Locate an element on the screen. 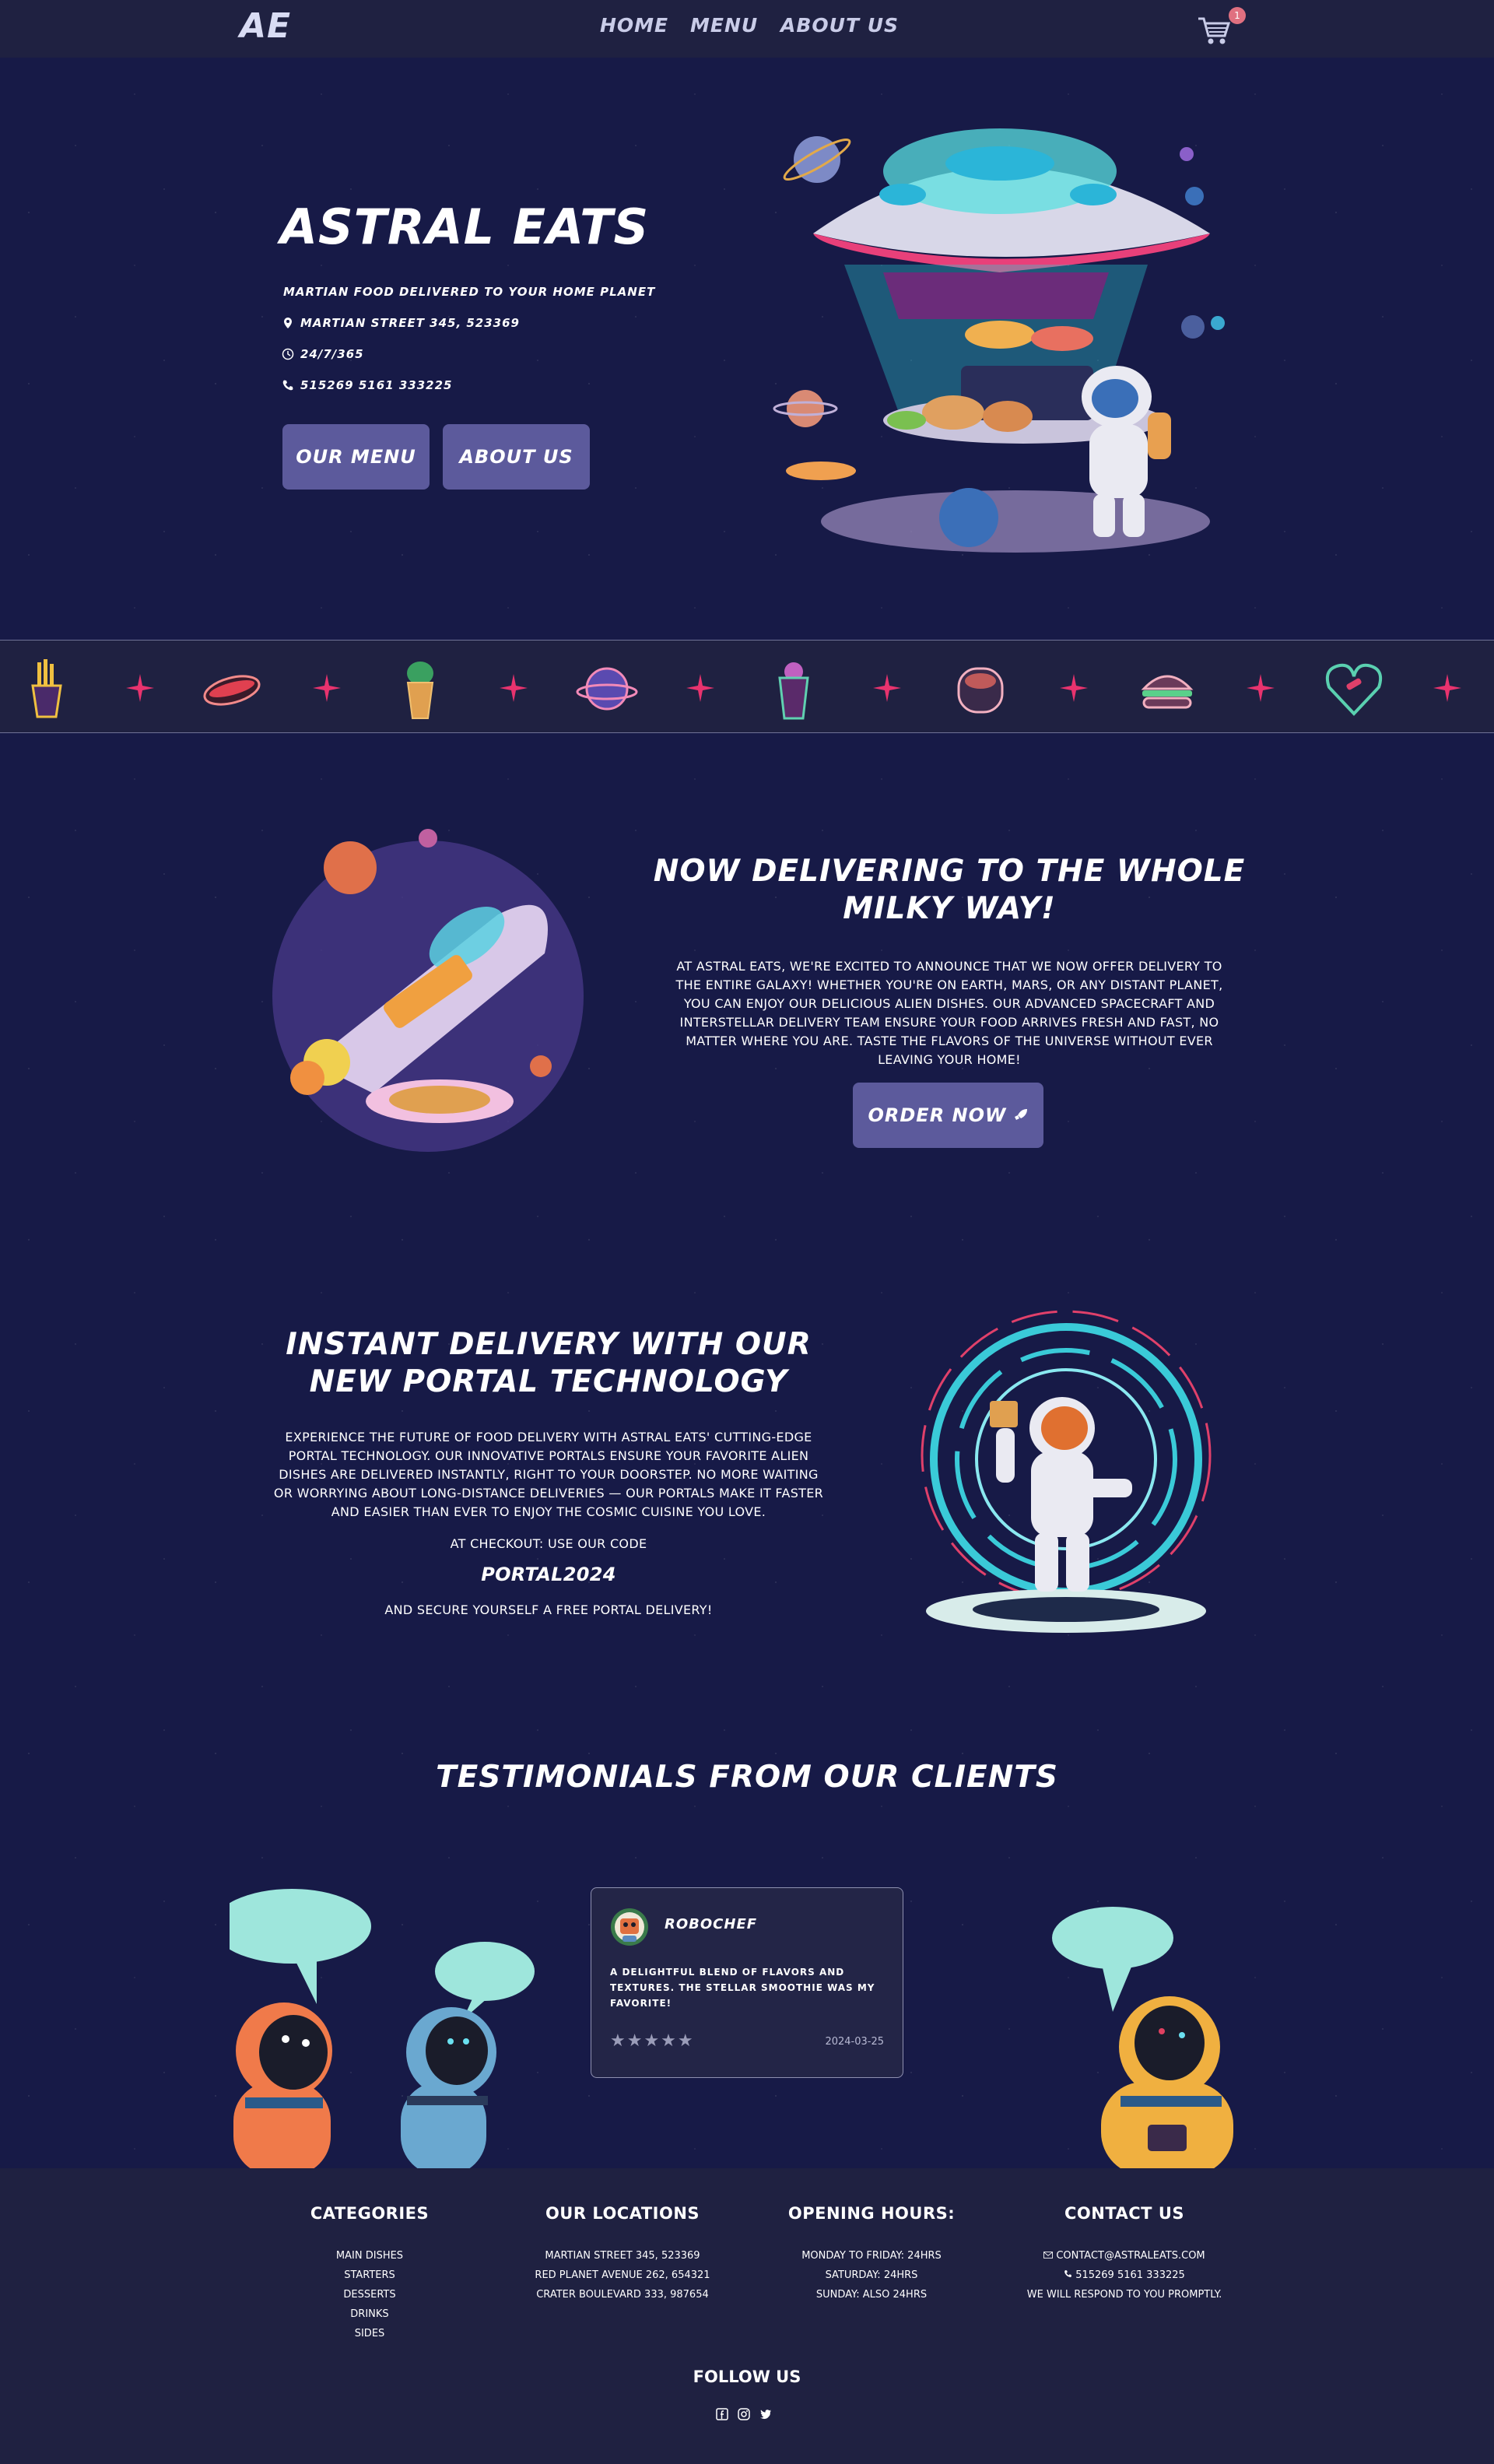  star-rating: ★★★★★ is located at coordinates (652, 2041).